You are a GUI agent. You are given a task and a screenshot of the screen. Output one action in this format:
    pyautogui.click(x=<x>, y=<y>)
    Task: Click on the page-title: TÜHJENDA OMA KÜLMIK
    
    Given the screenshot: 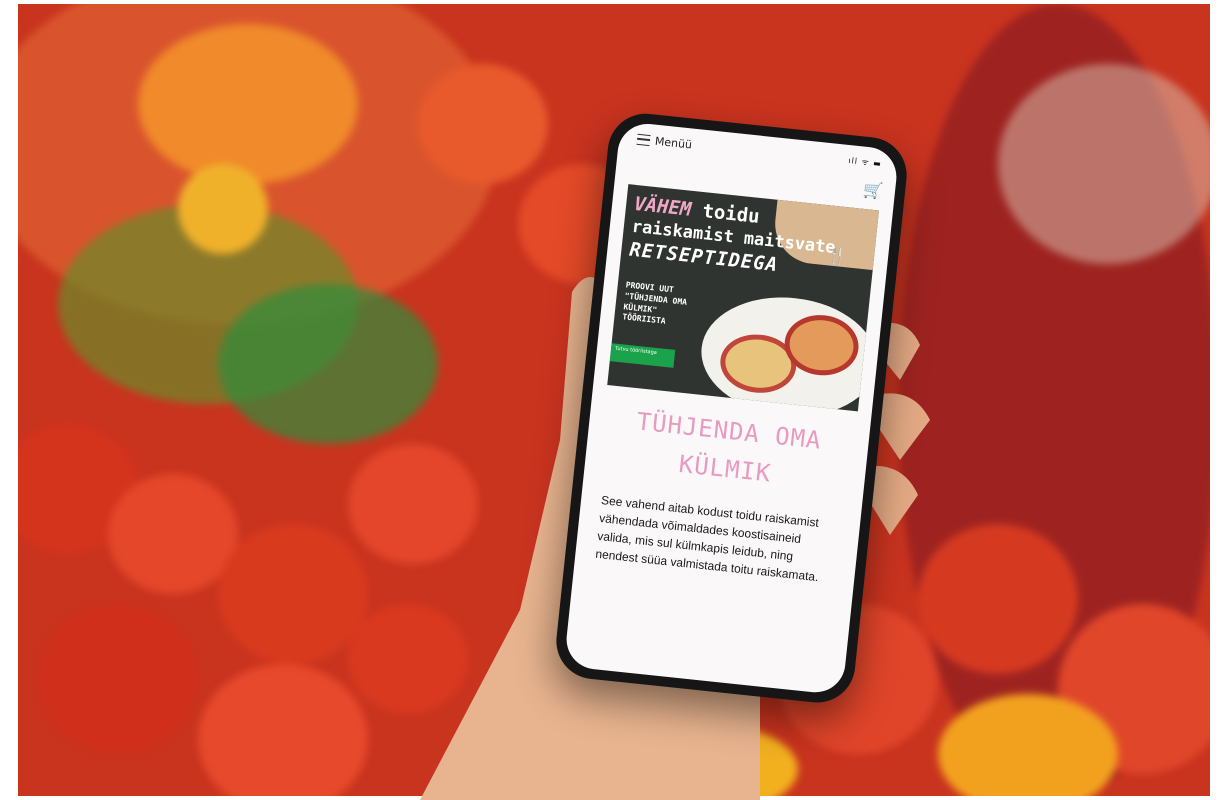 What is the action you would take?
    pyautogui.click(x=727, y=450)
    